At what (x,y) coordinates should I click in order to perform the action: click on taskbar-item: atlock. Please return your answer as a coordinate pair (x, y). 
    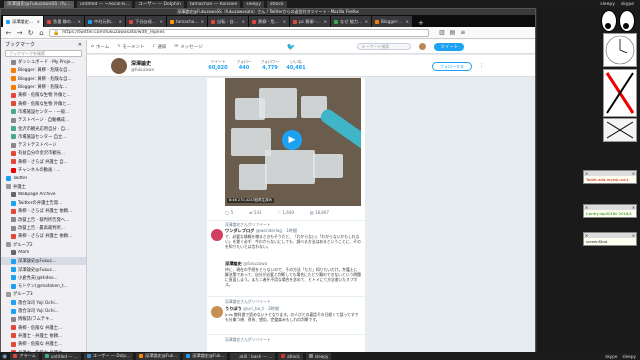
    Looking at the image, I should click on (290, 356).